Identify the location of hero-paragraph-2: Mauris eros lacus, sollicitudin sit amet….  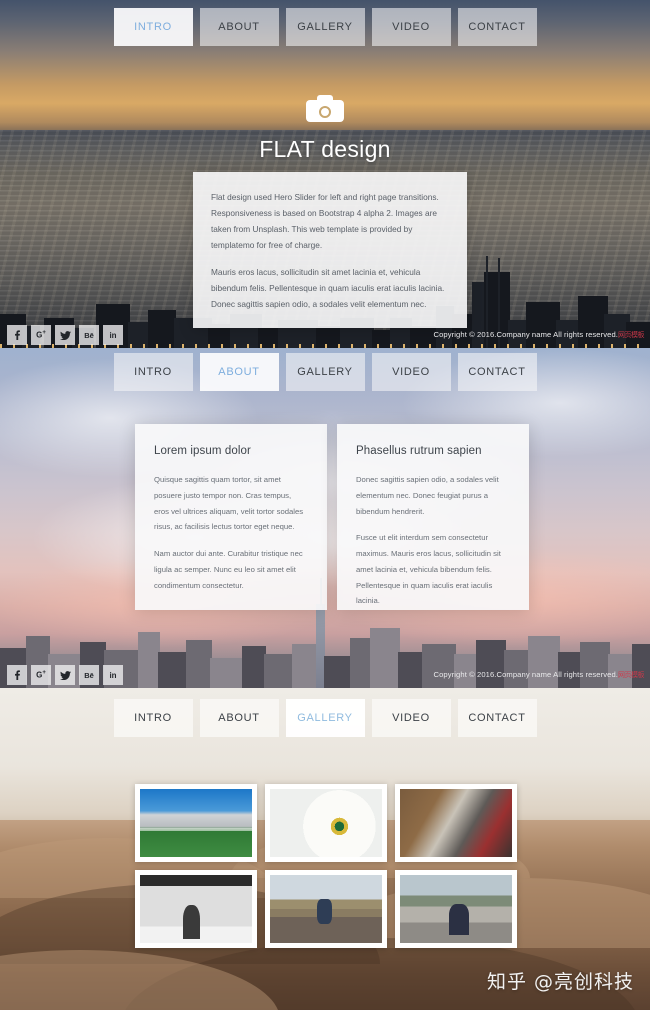
(328, 287).